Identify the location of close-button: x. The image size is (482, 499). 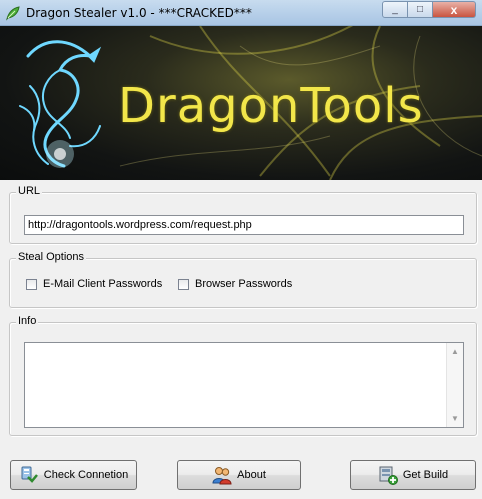
(454, 9).